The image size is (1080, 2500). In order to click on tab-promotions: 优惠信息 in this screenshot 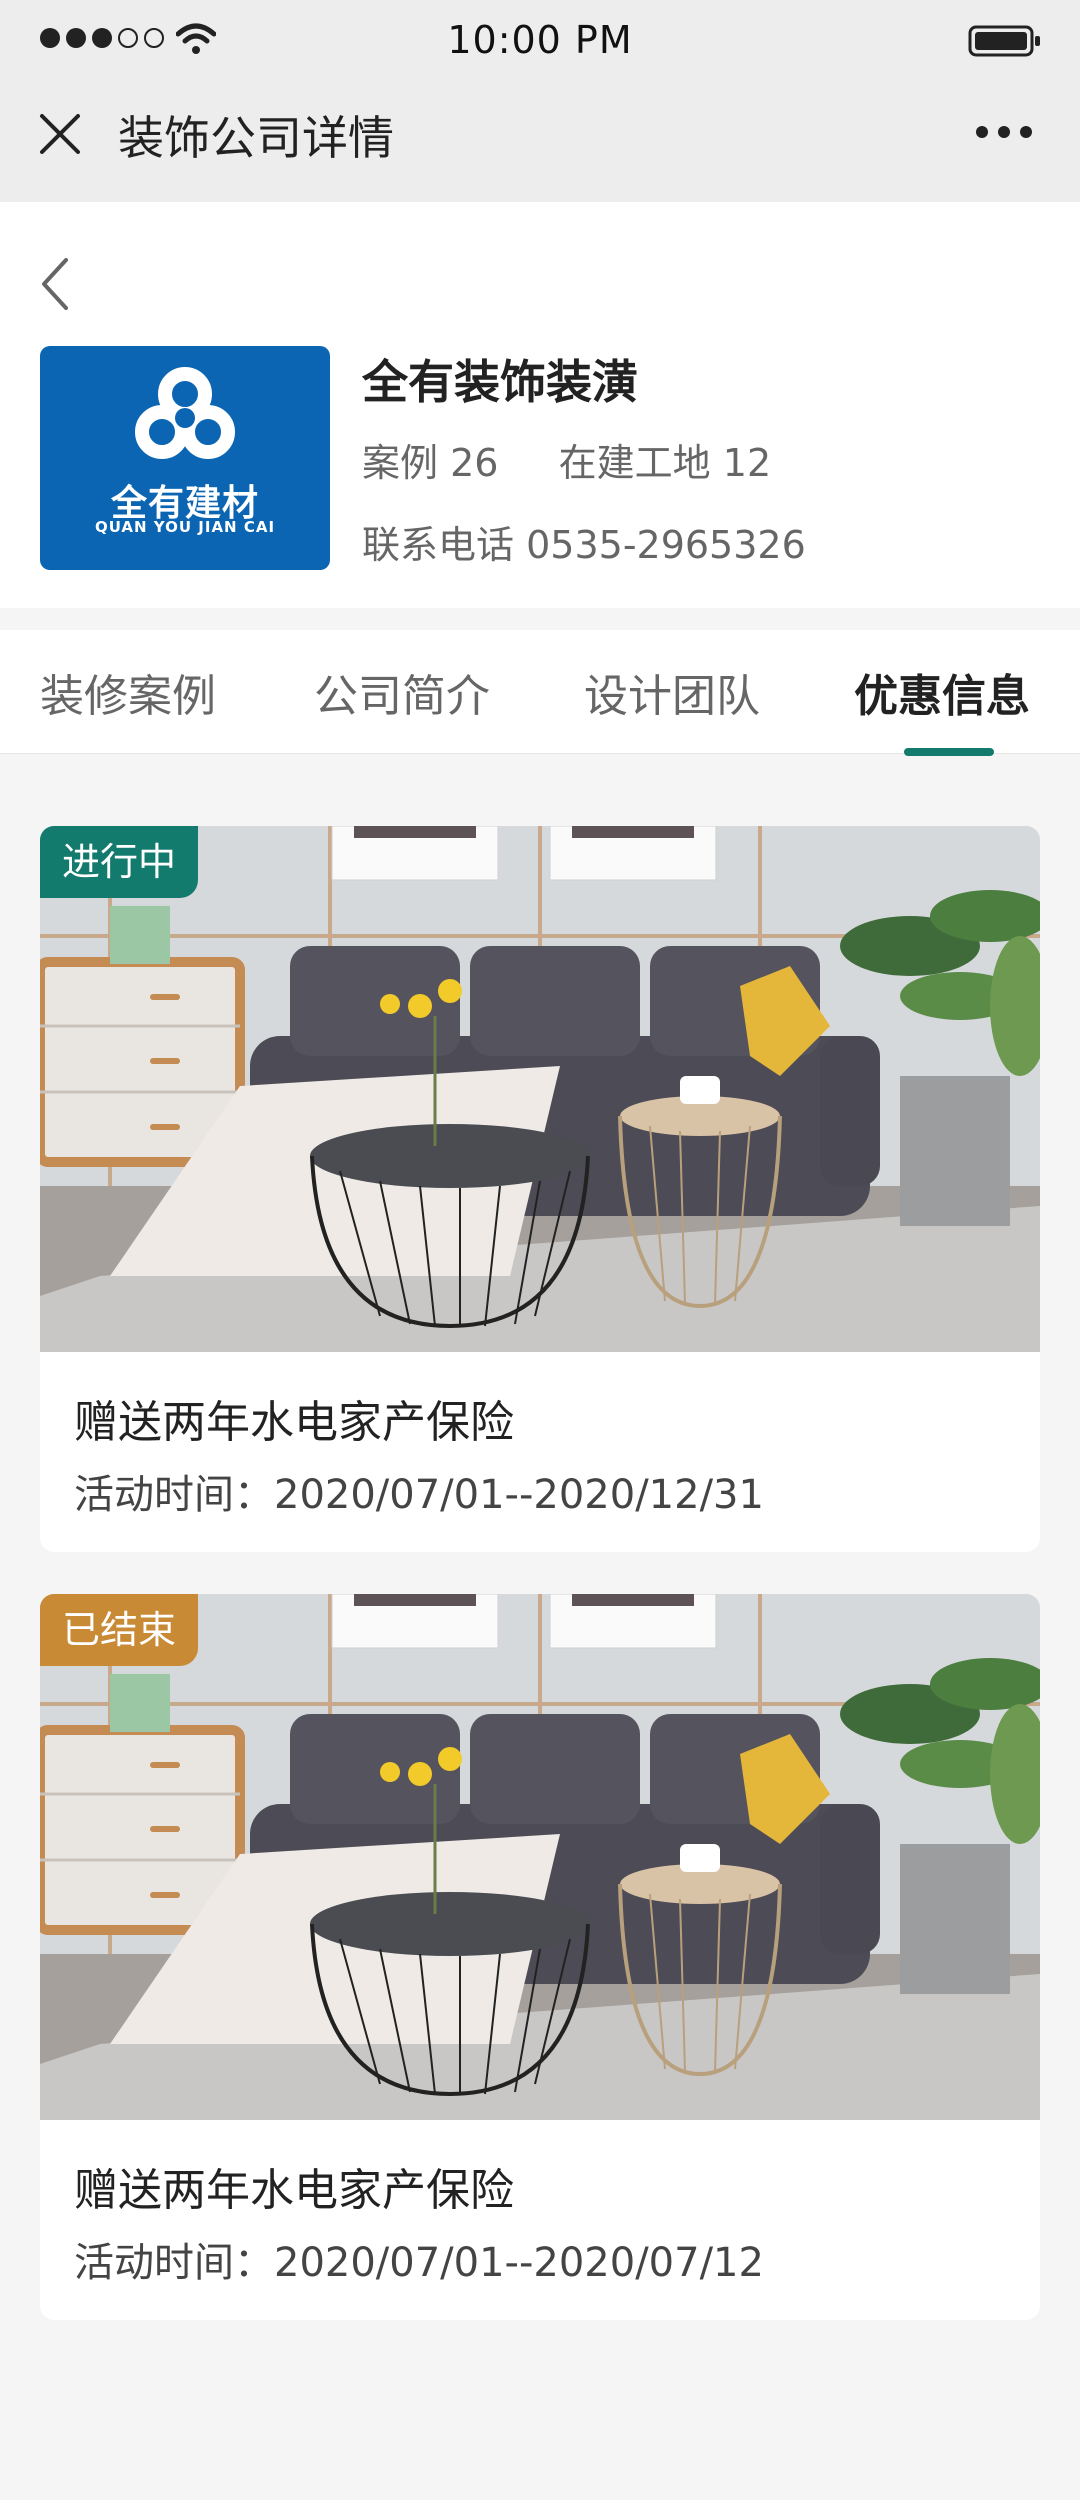, I will do `click(942, 692)`.